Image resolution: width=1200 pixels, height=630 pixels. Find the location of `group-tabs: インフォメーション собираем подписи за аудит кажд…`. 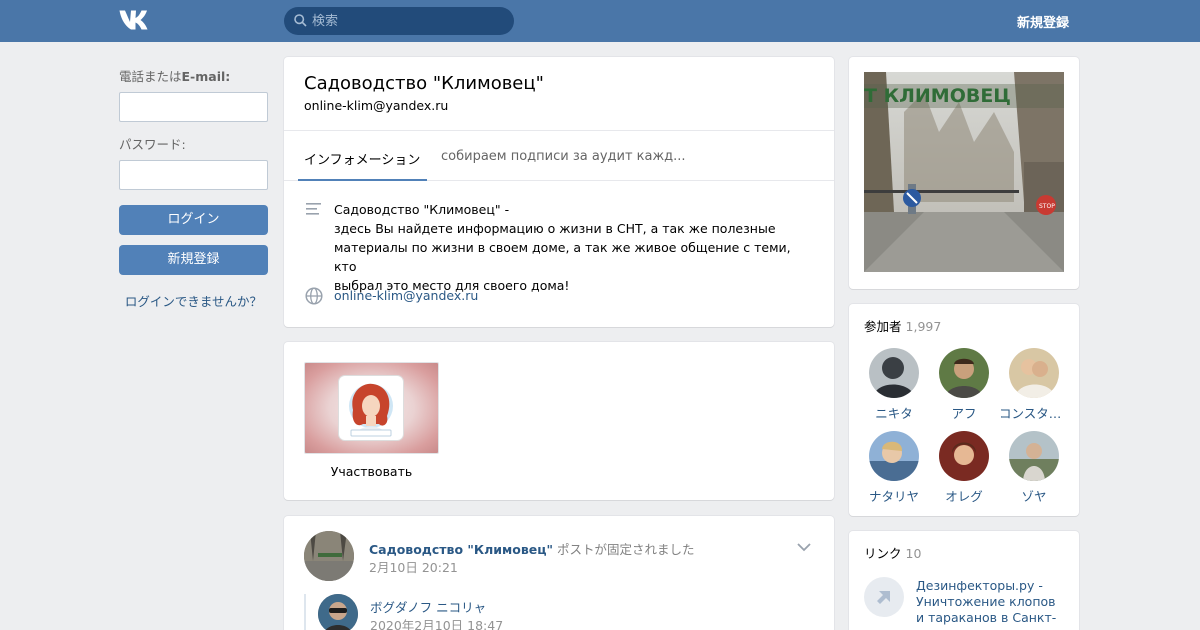

group-tabs: インフォメーション собираем подписи за аудит кажд… is located at coordinates (559, 155).